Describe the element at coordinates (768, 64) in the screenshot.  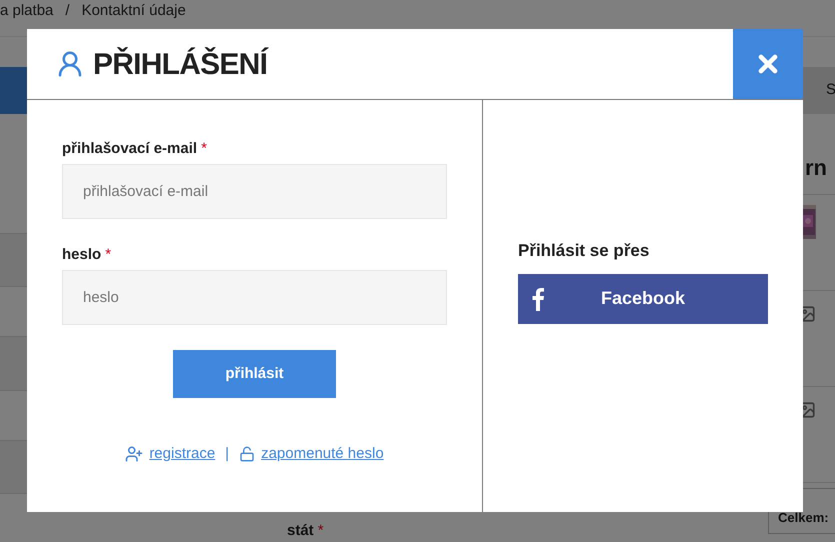
I see `close-button` at that location.